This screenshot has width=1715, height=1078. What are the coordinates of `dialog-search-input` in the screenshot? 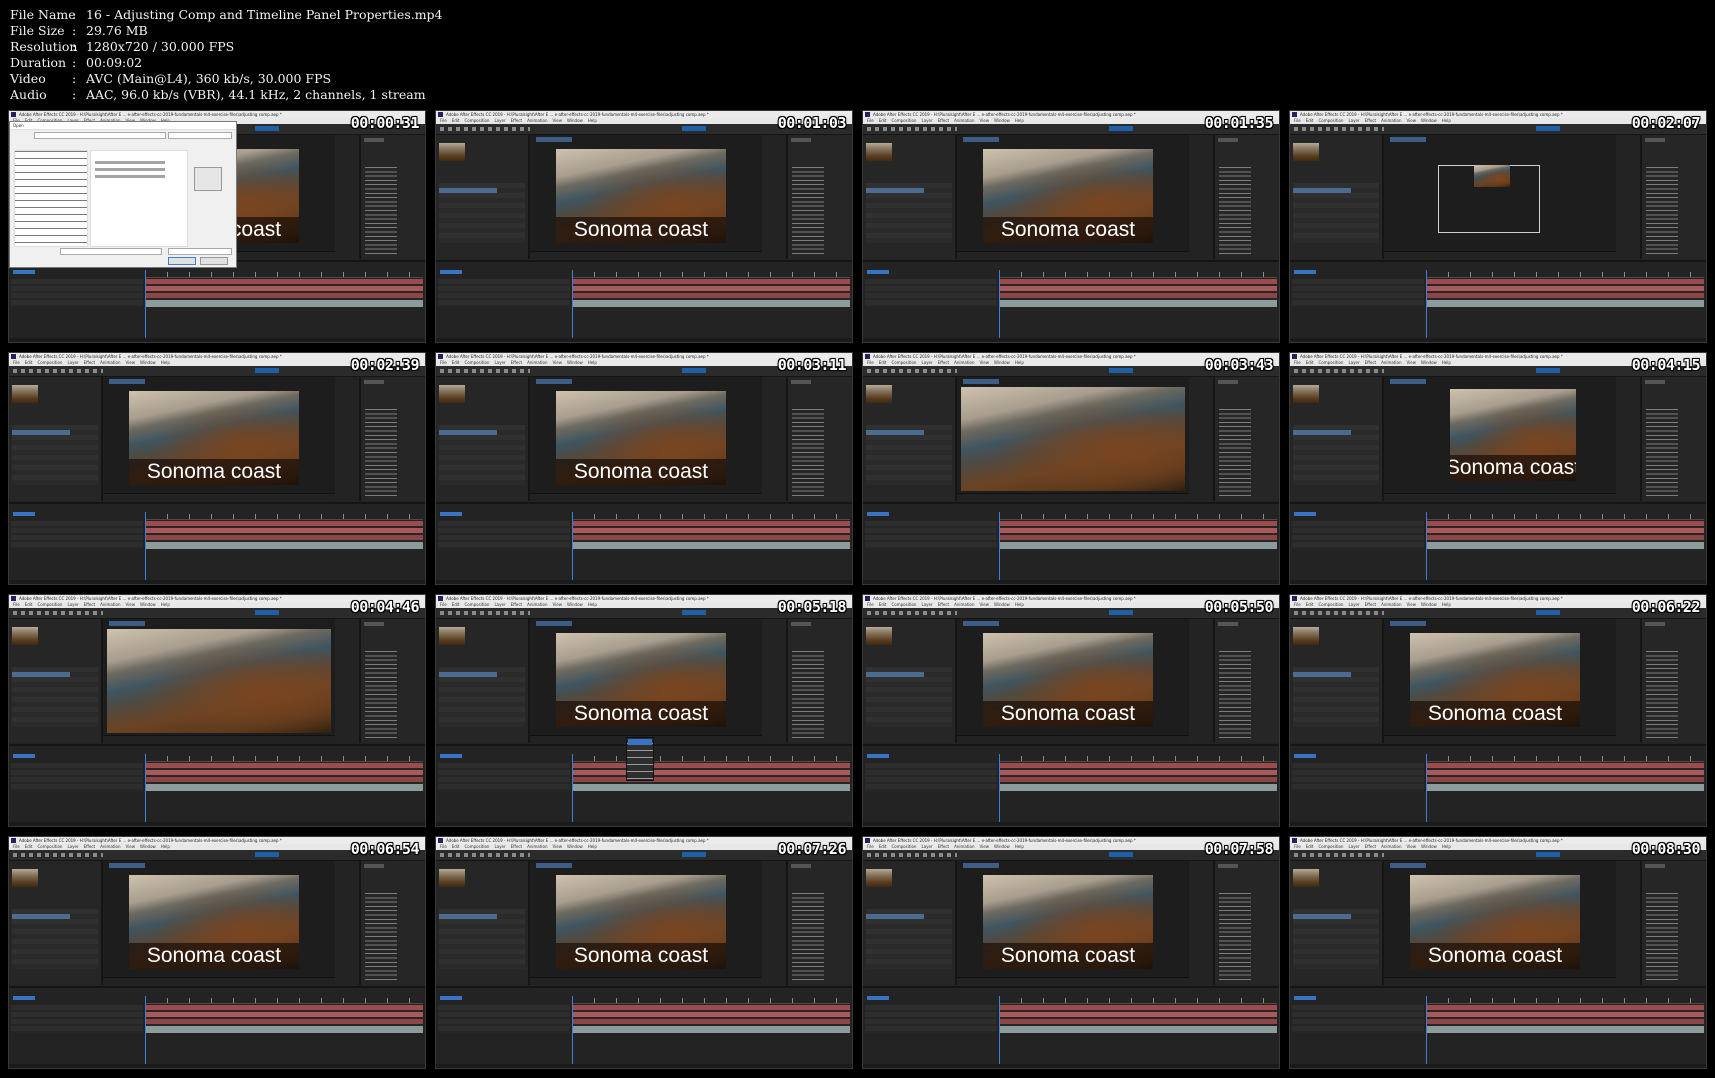 It's located at (200, 135).